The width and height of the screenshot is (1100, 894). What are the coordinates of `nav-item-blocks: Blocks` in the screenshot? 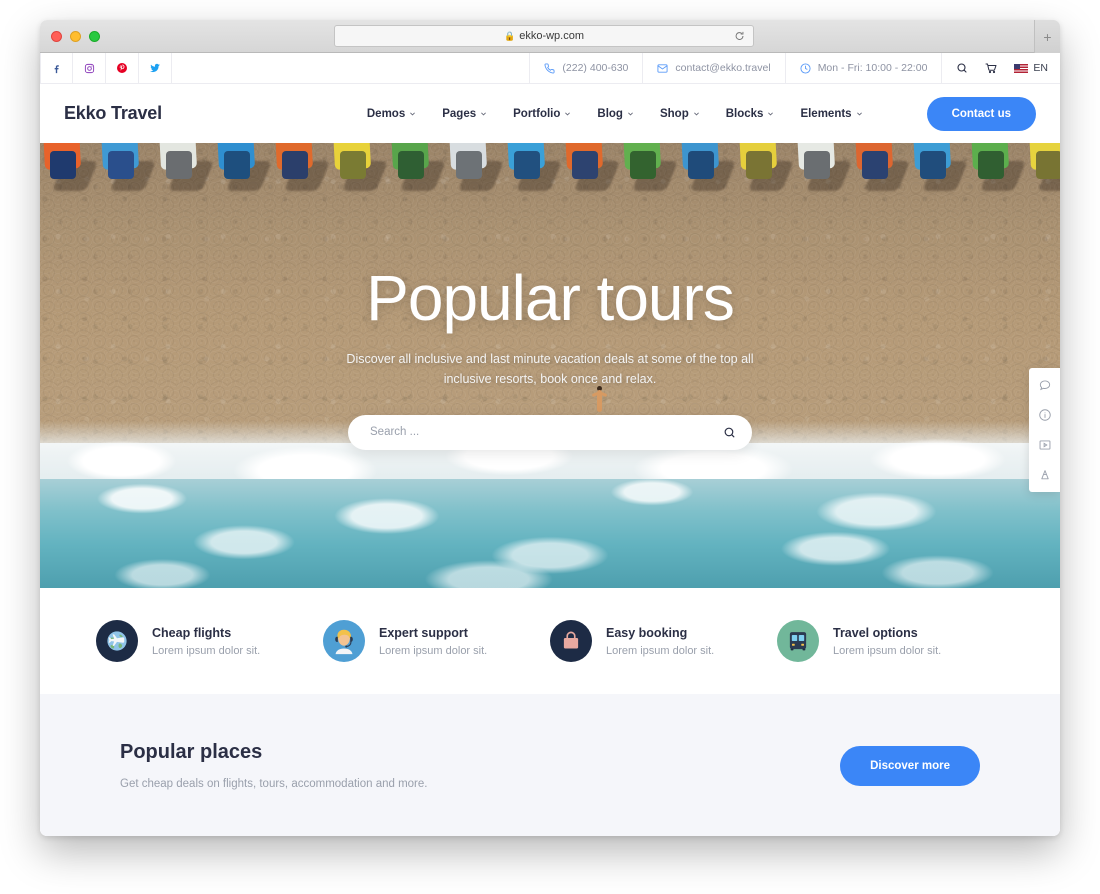 It's located at (750, 114).